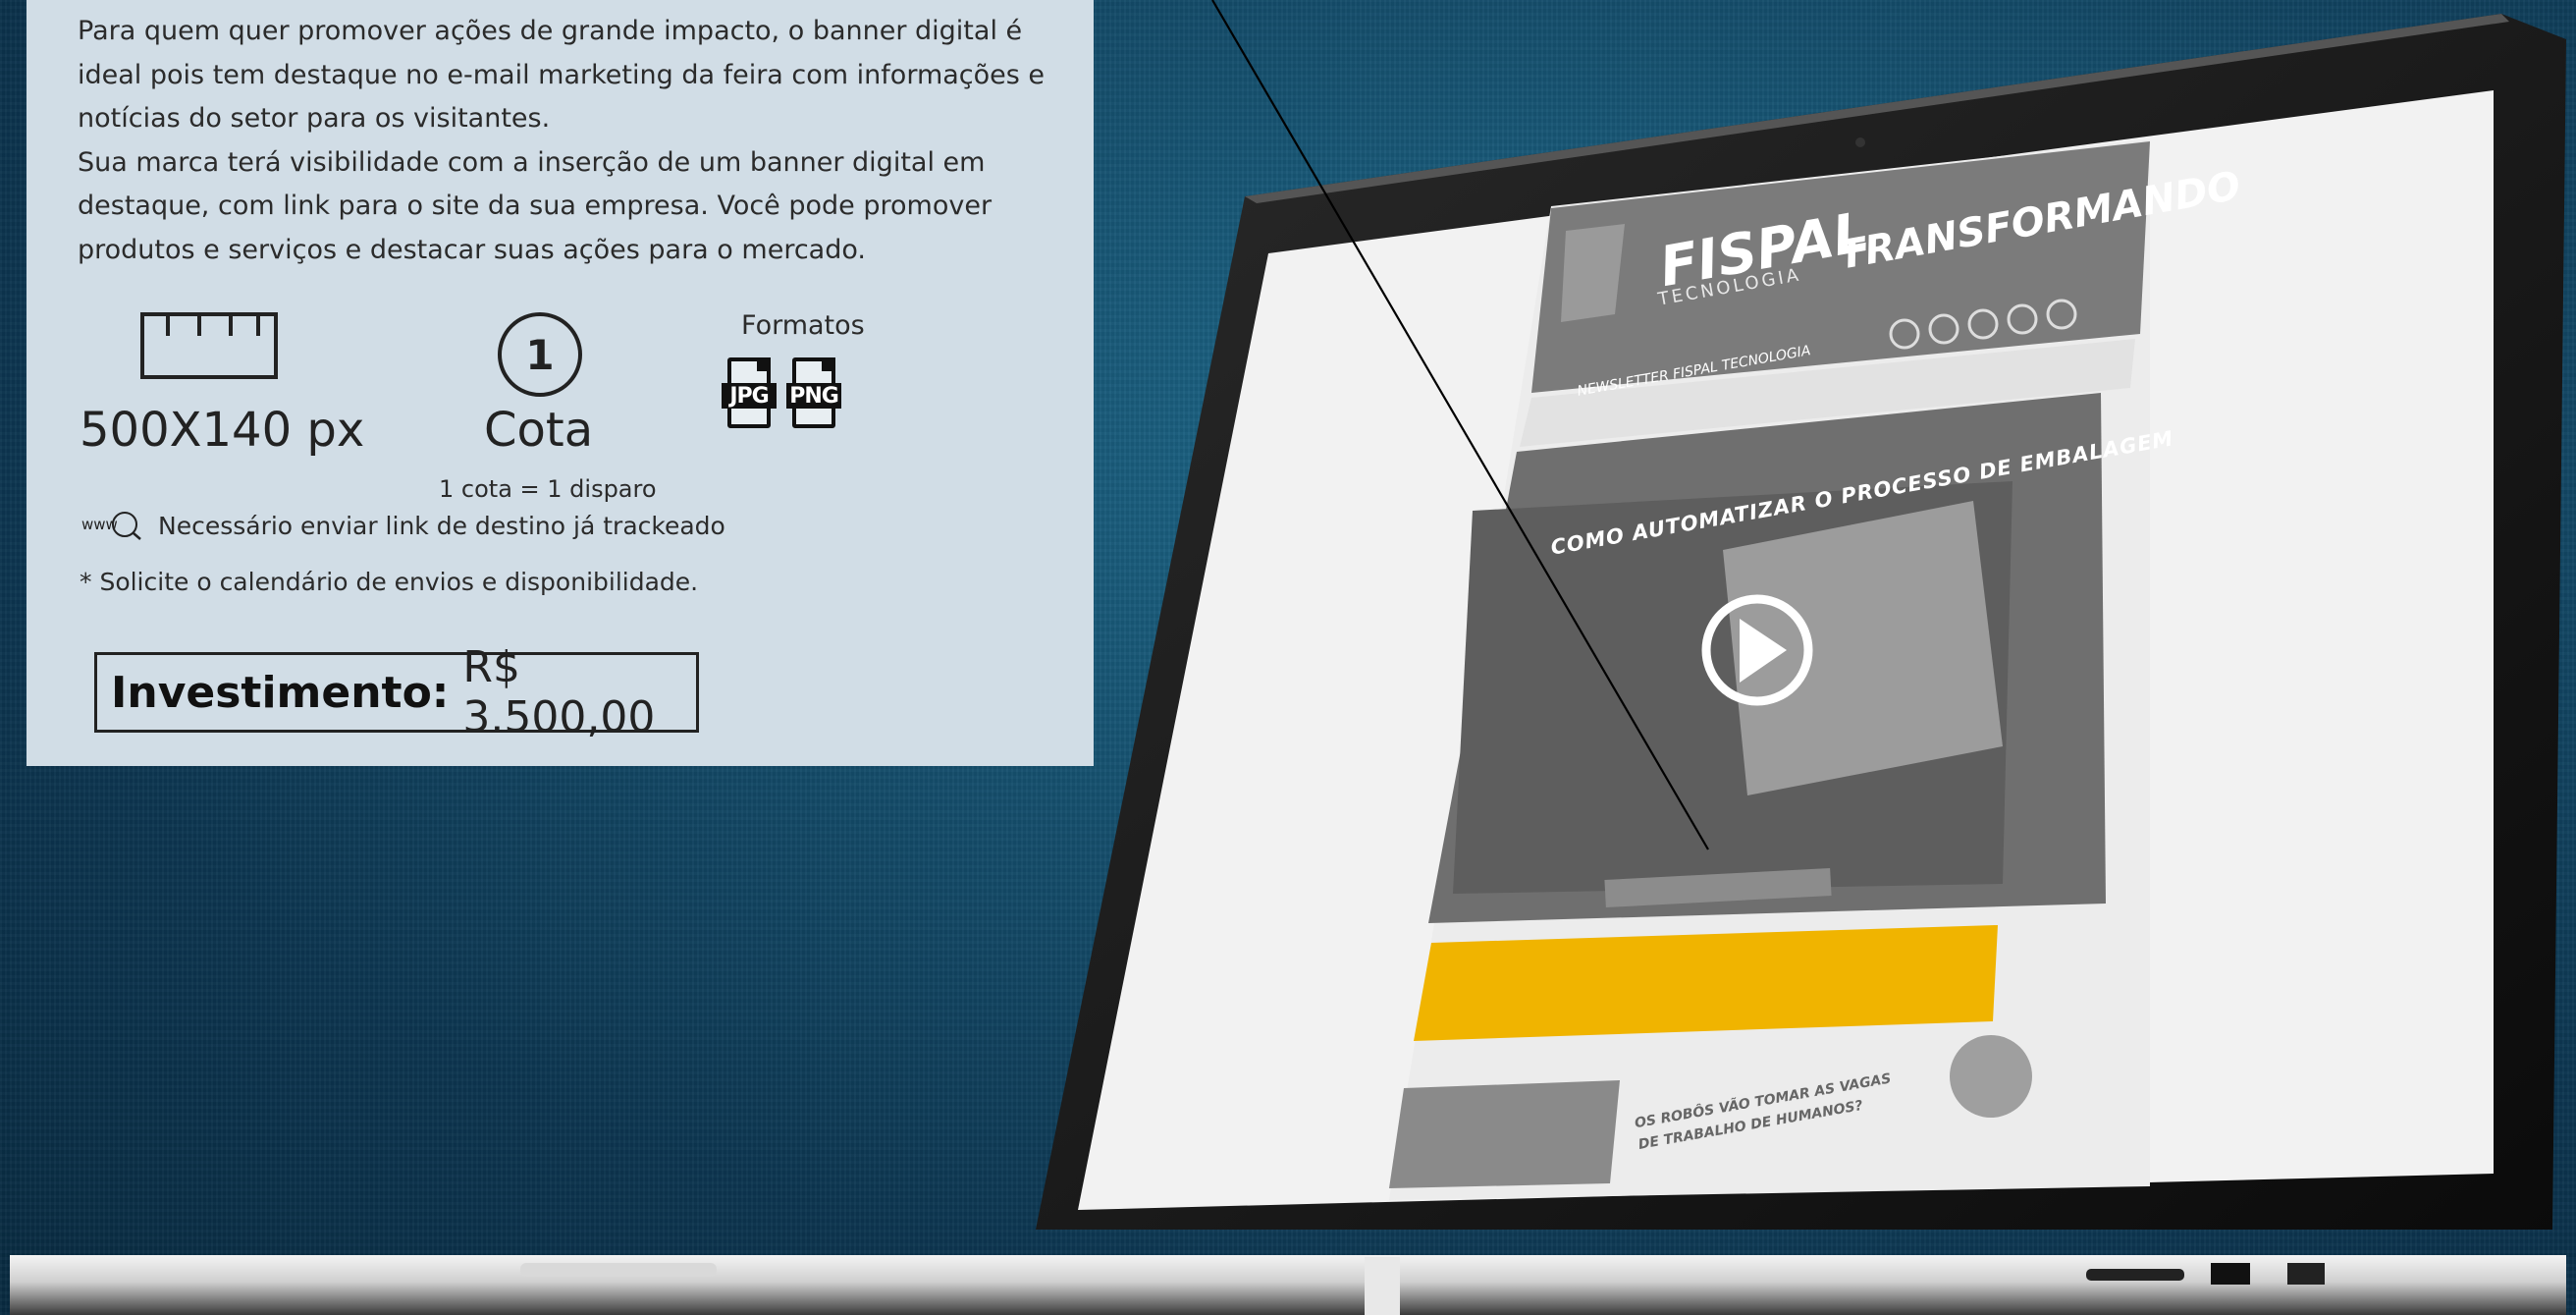 The height and width of the screenshot is (1315, 2576). Describe the element at coordinates (2135, 1275) in the screenshot. I see `usb-port-icon` at that location.